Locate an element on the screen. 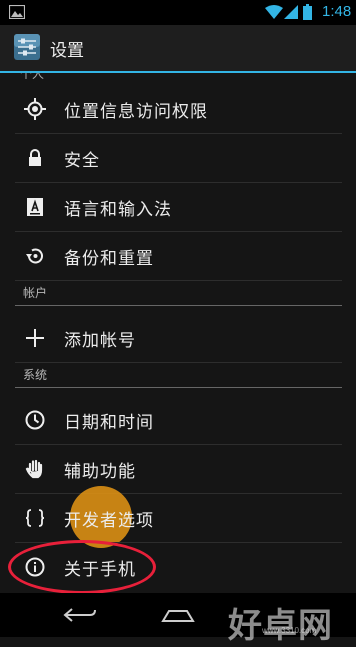 The image size is (356, 647). settings-item-label: 日期和时间 is located at coordinates (109, 422).